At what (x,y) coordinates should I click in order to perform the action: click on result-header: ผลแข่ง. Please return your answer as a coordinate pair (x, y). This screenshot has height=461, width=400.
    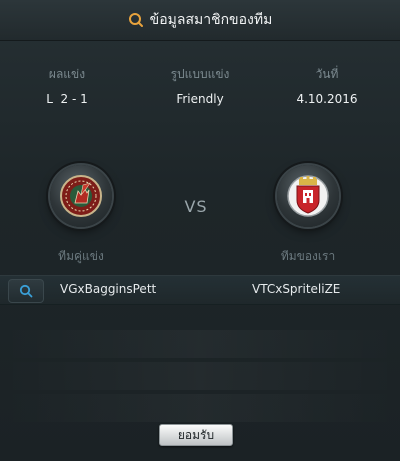
    Looking at the image, I should click on (67, 74).